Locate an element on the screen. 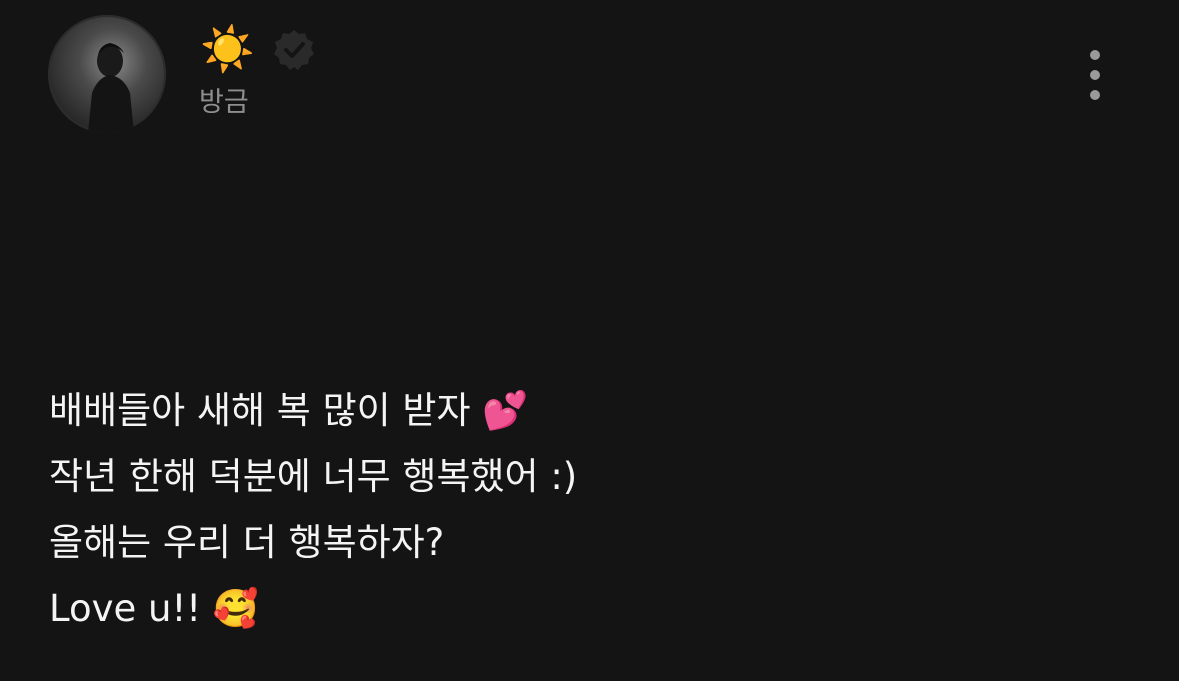 This screenshot has height=681, width=1179. post-line: 올해는 우리 더 행복하자? is located at coordinates (247, 542).